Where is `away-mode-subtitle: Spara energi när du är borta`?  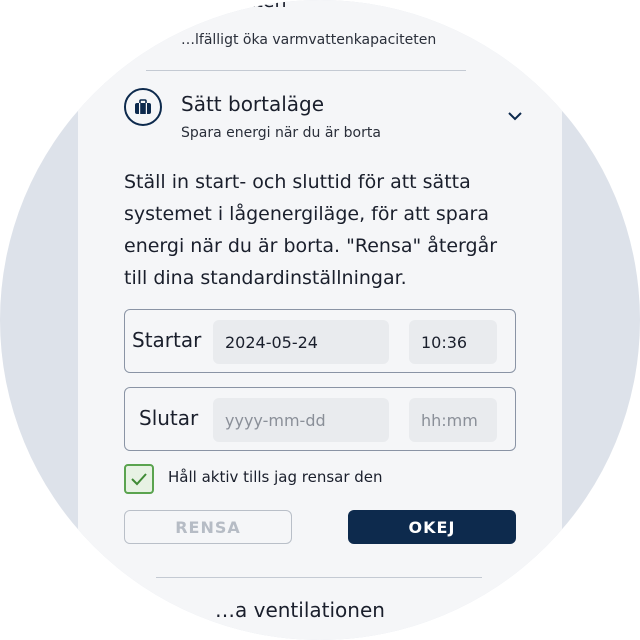
away-mode-subtitle: Spara energi när du är borta is located at coordinates (281, 133).